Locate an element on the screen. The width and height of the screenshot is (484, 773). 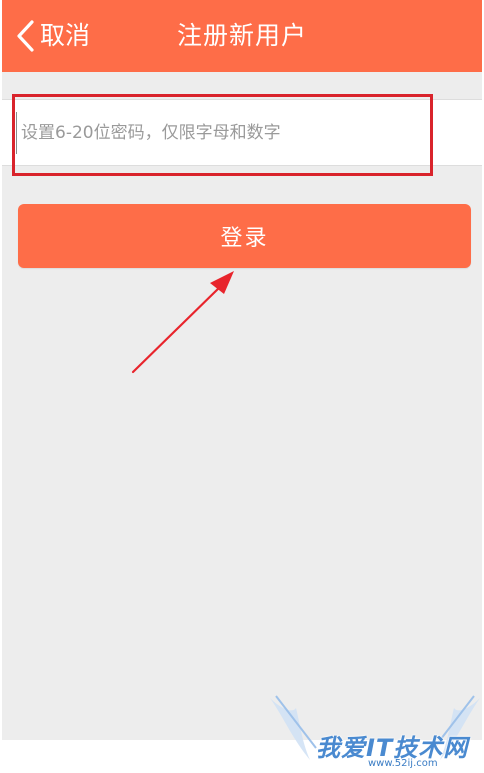
watermark-url: www.52ij.com is located at coordinates (403, 763).